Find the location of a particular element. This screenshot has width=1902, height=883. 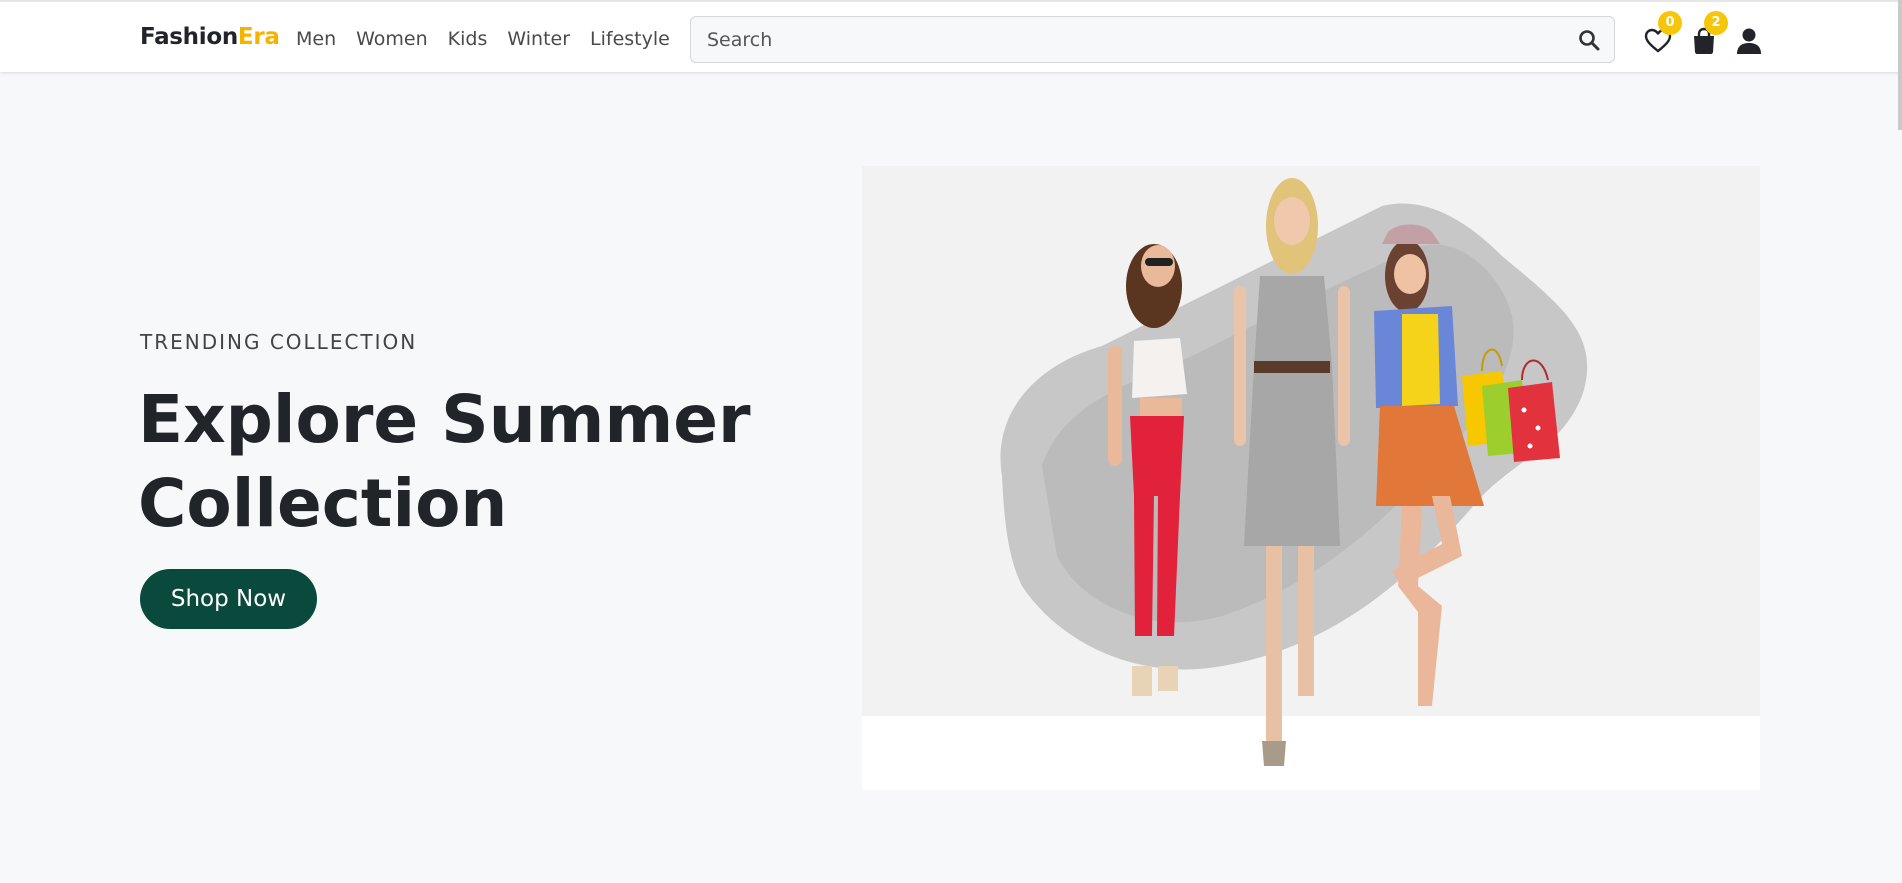

search-input is located at coordinates (1121, 39).